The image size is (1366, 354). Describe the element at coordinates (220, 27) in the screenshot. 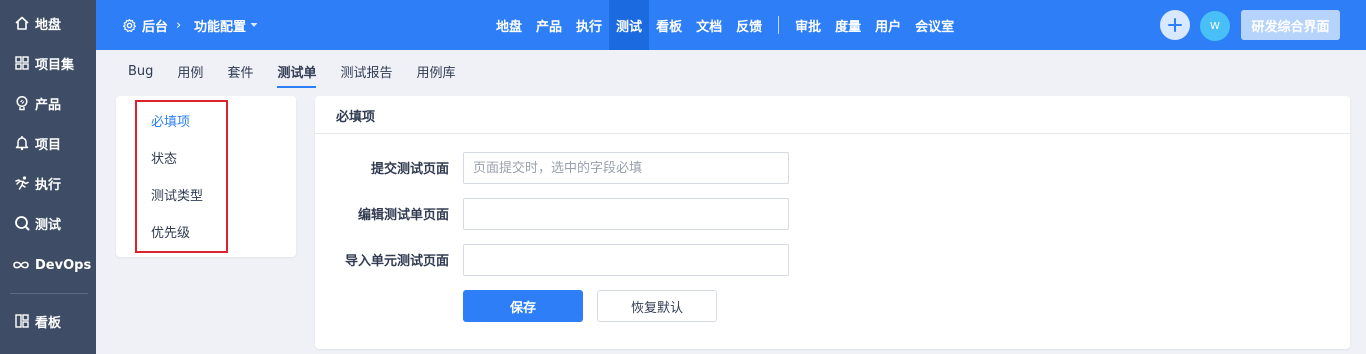

I see `breadcrumb-current-label: 功能配置` at that location.